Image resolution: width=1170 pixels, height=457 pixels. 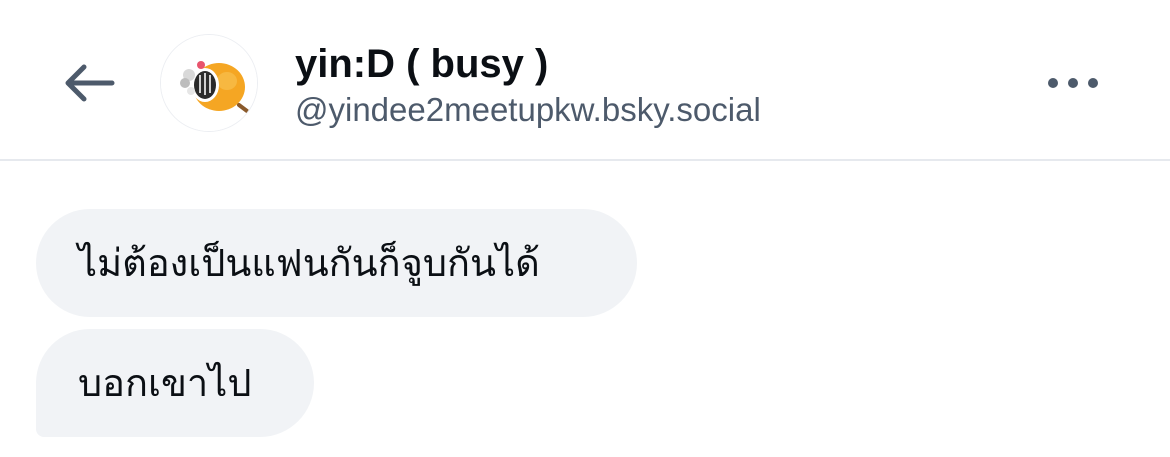 What do you see at coordinates (165, 383) in the screenshot?
I see `message-text: บอกเขาไป` at bounding box center [165, 383].